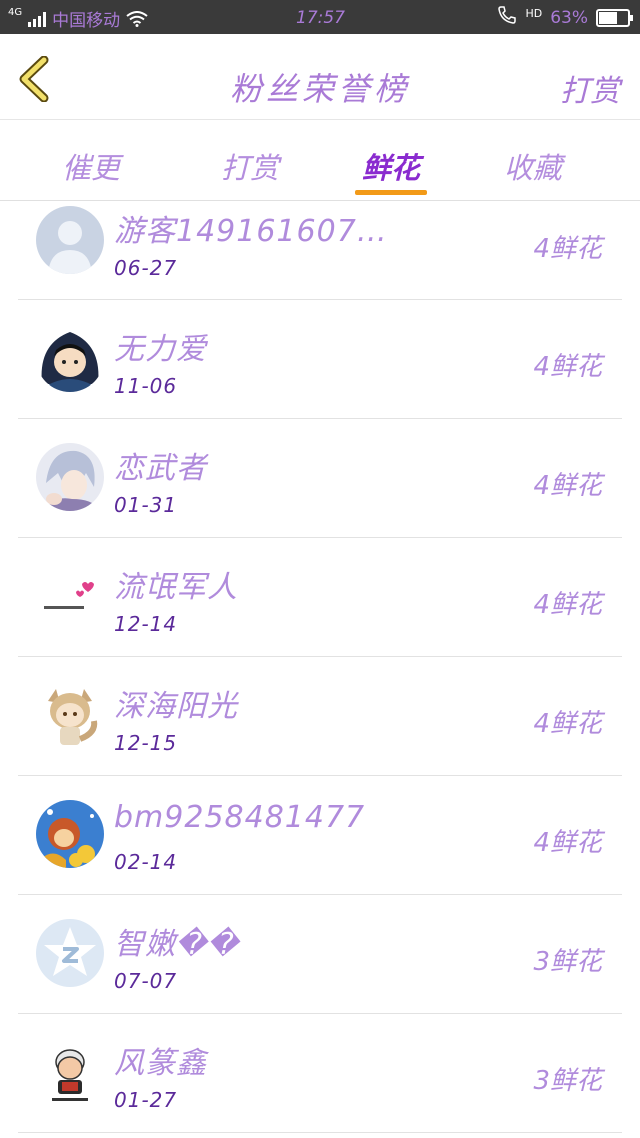 This screenshot has height=1138, width=640. I want to click on battery-icon, so click(614, 17).